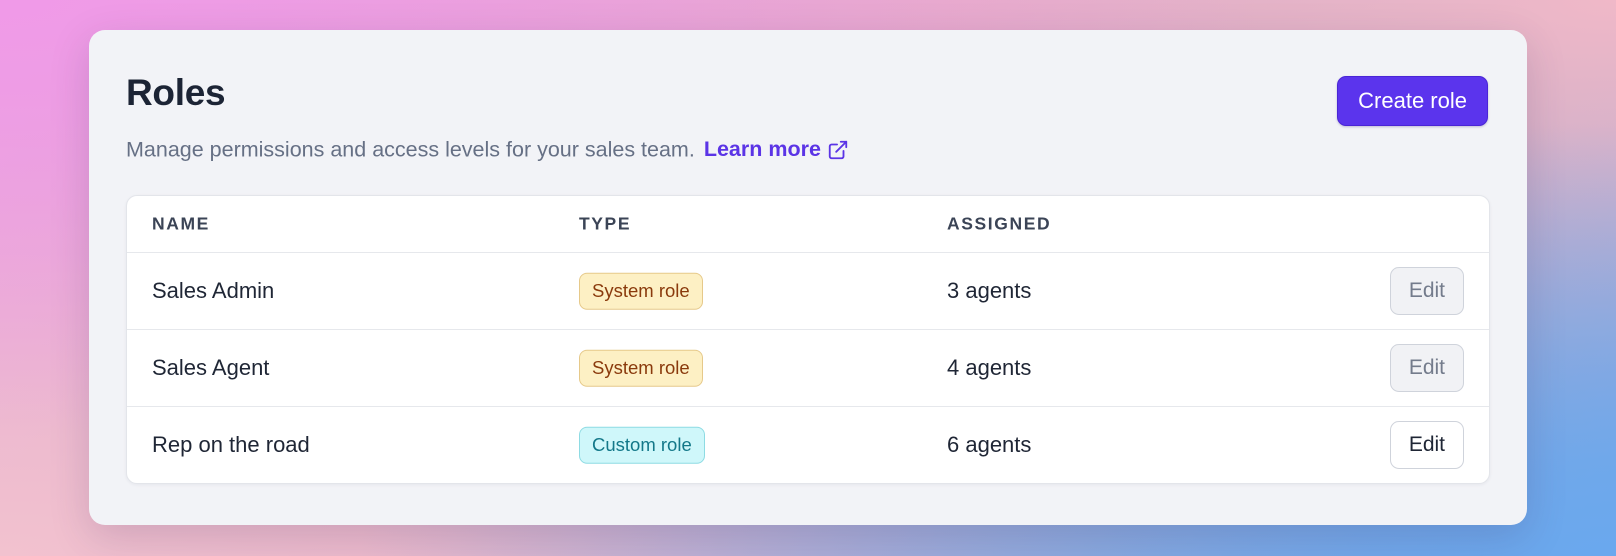 This screenshot has width=1616, height=556. I want to click on column-header-type: TYPE, so click(605, 223).